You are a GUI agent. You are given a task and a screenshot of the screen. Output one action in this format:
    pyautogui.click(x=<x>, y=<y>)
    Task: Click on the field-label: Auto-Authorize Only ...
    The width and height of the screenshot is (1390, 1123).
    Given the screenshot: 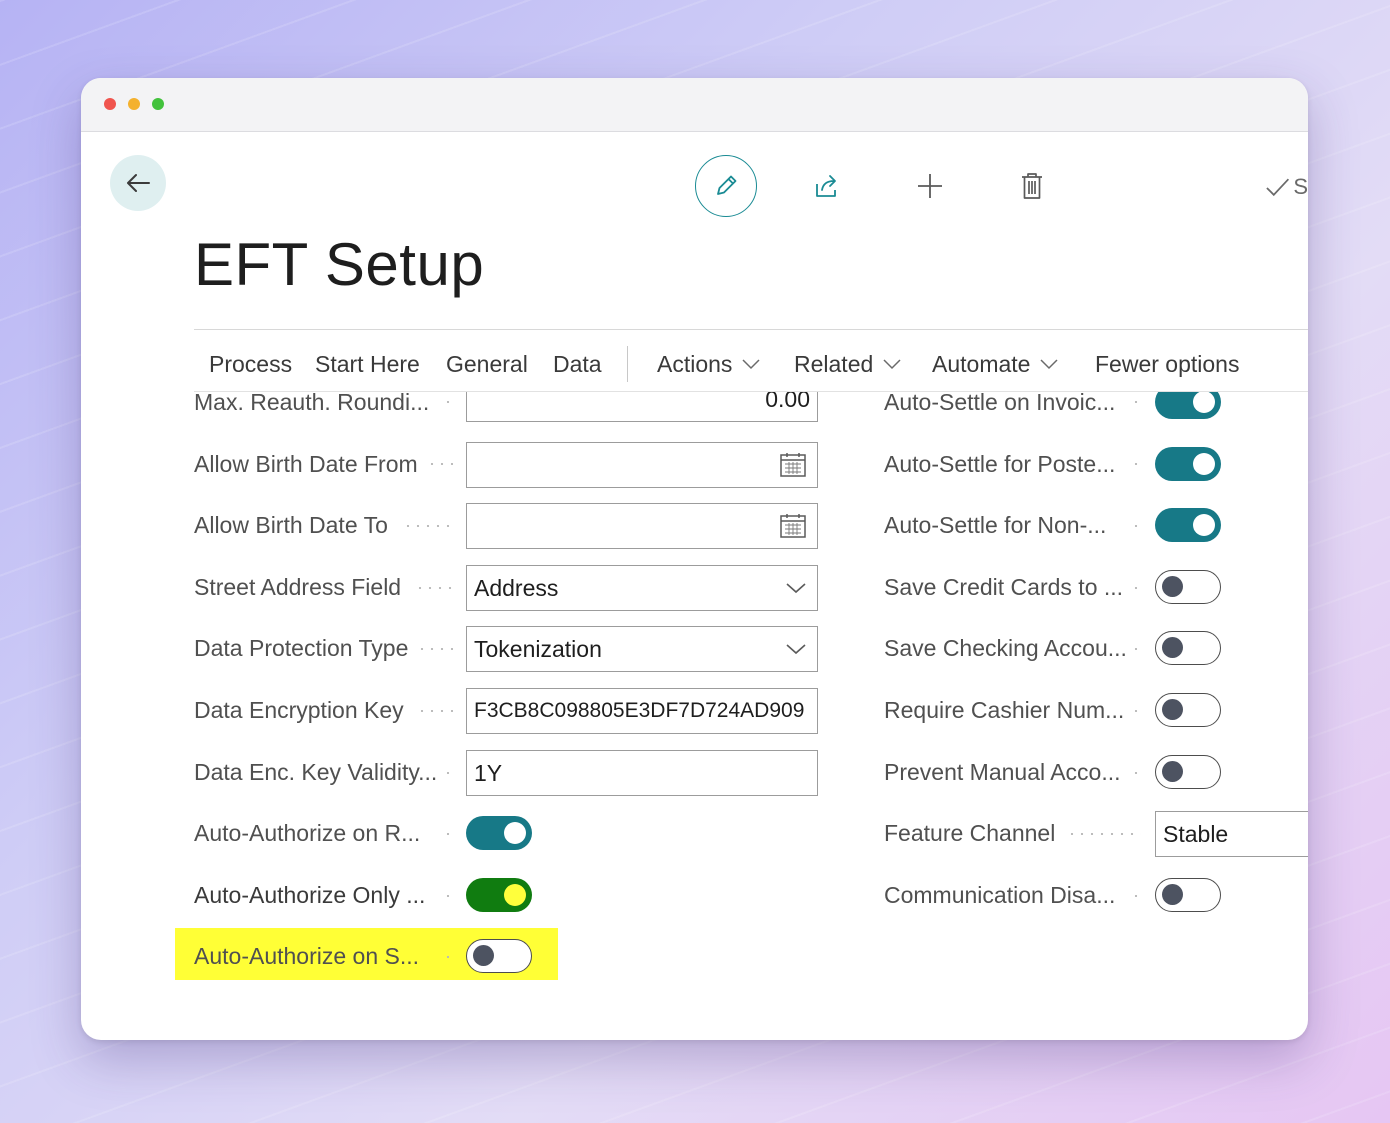 What is the action you would take?
    pyautogui.click(x=310, y=895)
    